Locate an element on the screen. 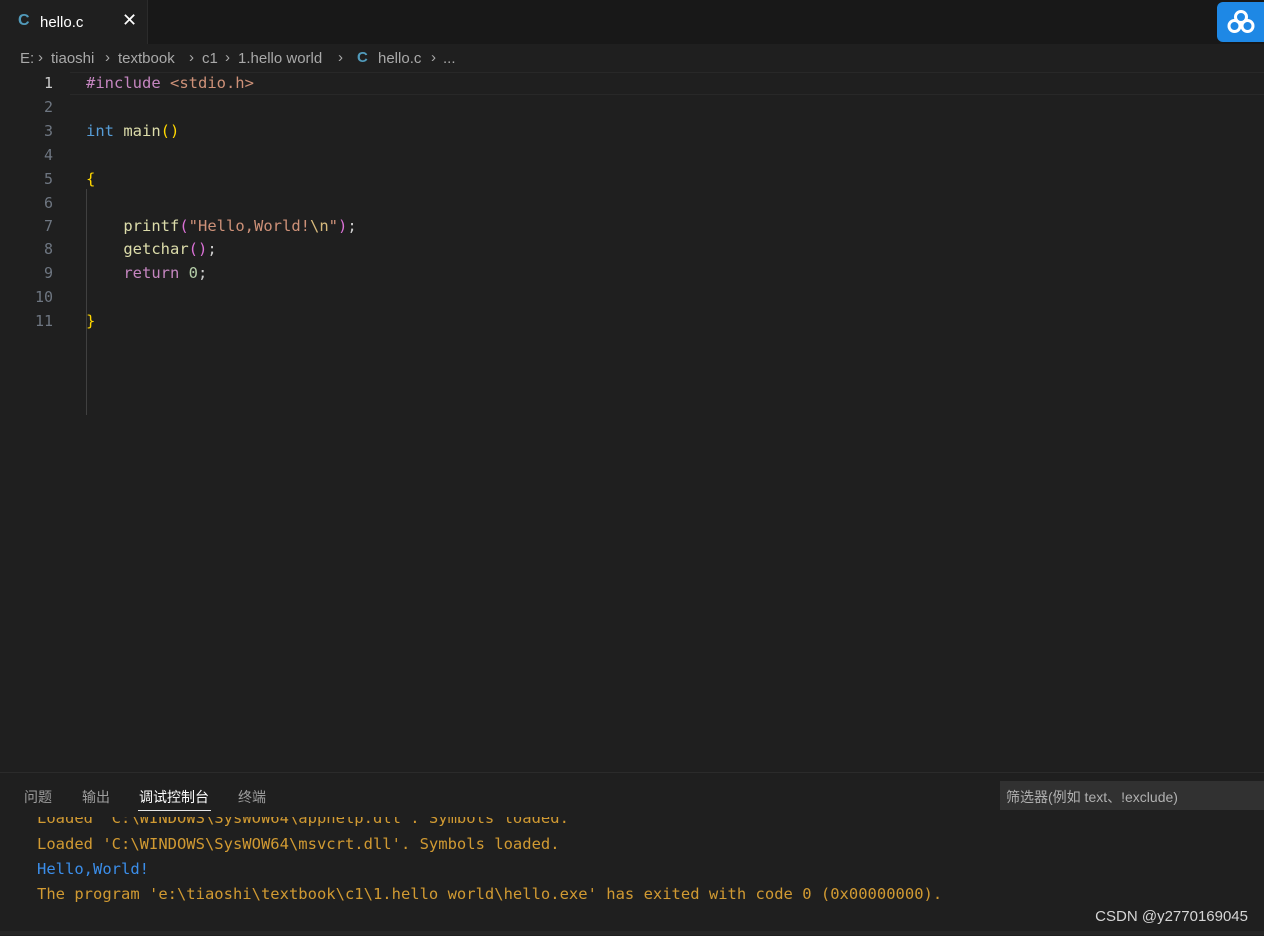  token-brace: } is located at coordinates (91, 321).